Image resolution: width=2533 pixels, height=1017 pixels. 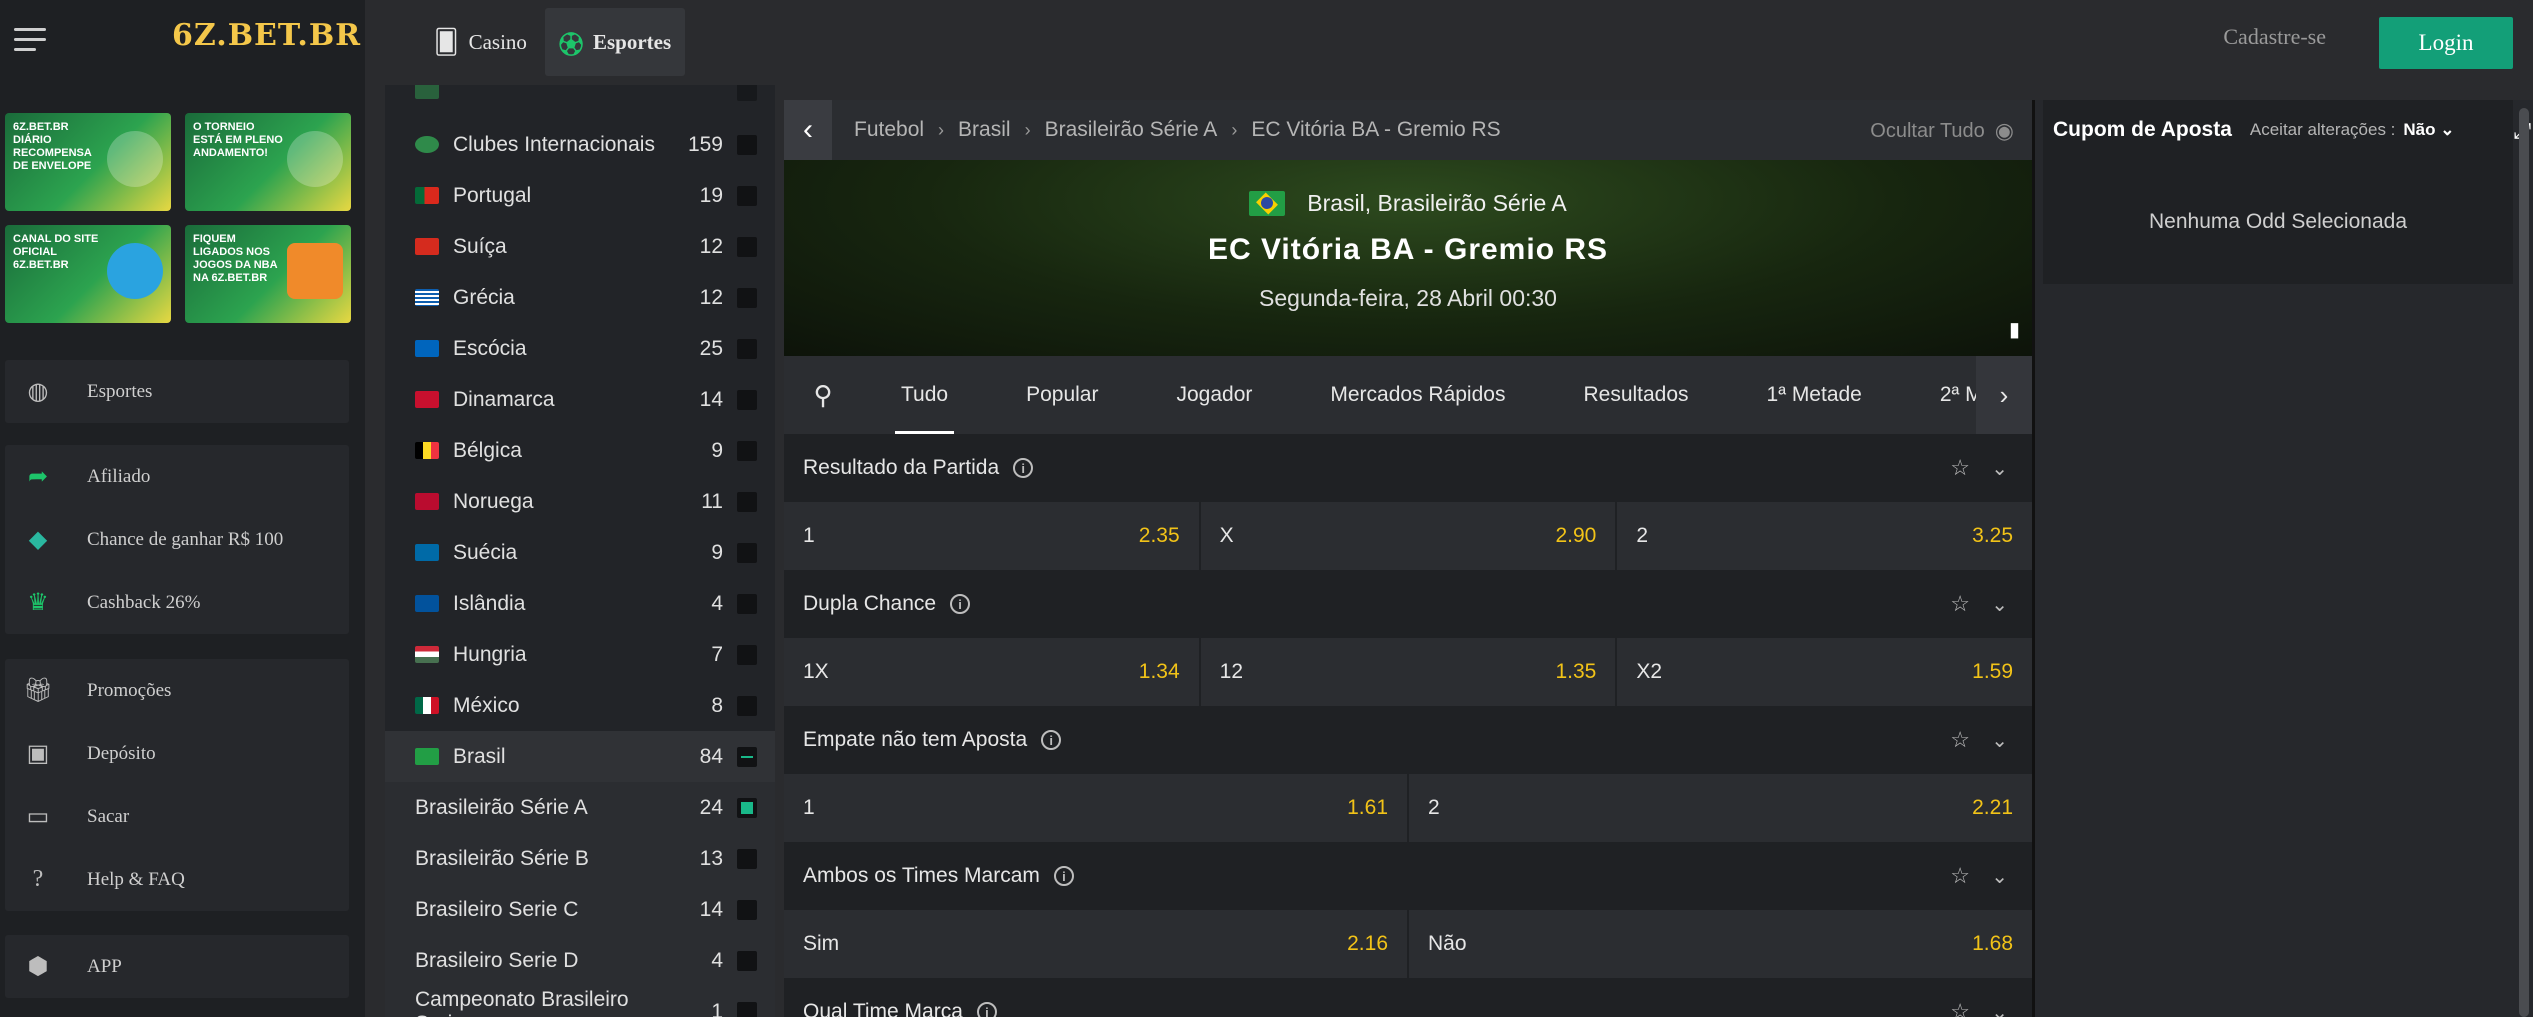 I want to click on country-row: Islândia 4, so click(x=580, y=603).